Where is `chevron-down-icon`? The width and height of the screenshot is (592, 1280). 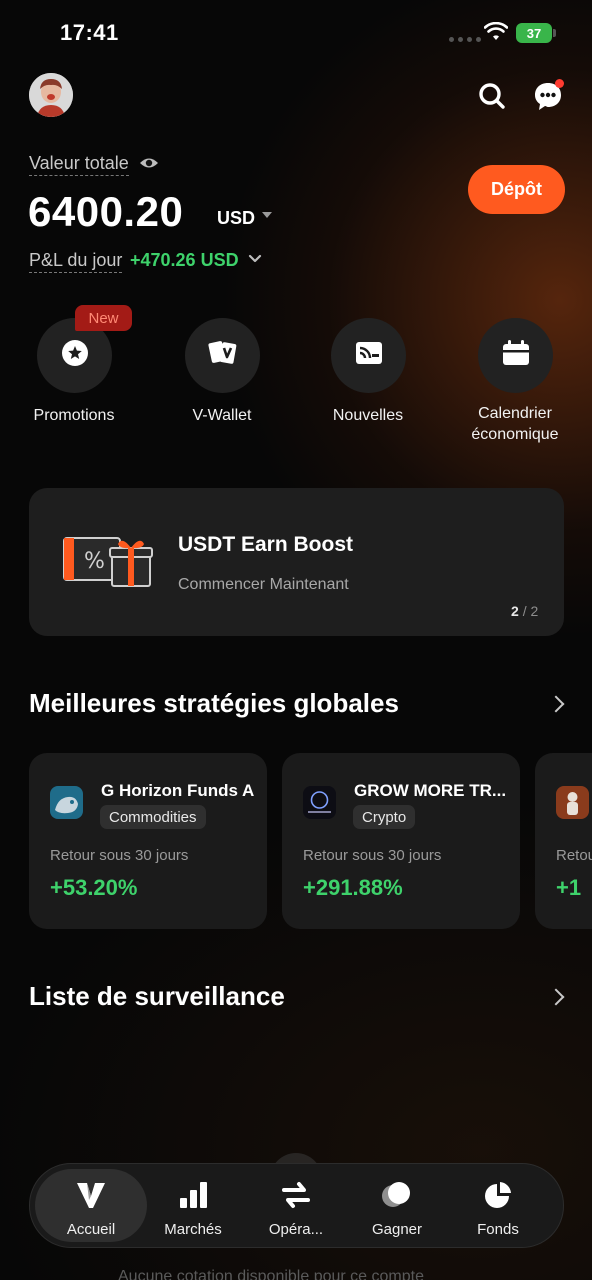 chevron-down-icon is located at coordinates (255, 261).